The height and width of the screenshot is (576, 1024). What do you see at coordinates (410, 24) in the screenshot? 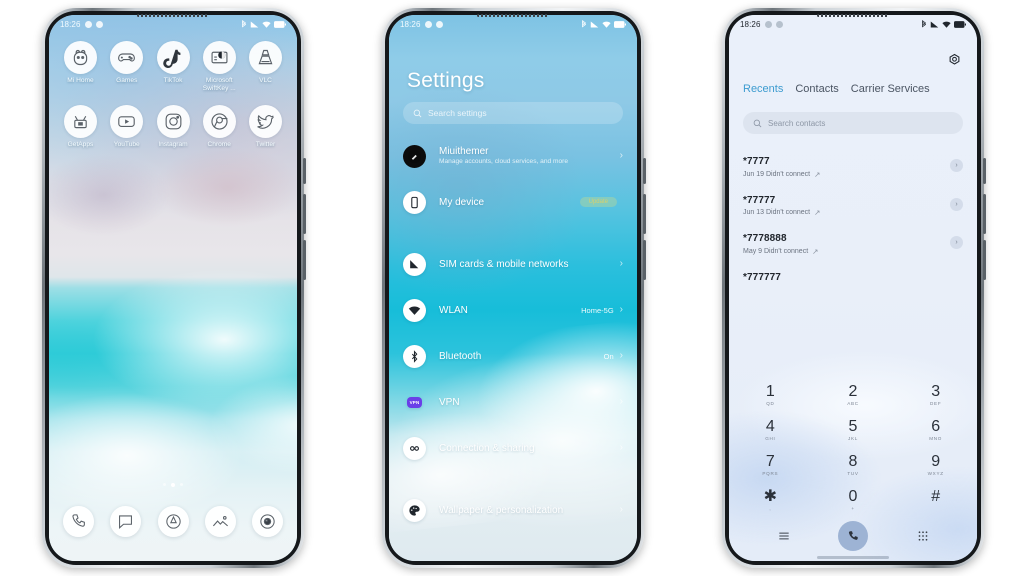
I see `status-time: 18:26` at bounding box center [410, 24].